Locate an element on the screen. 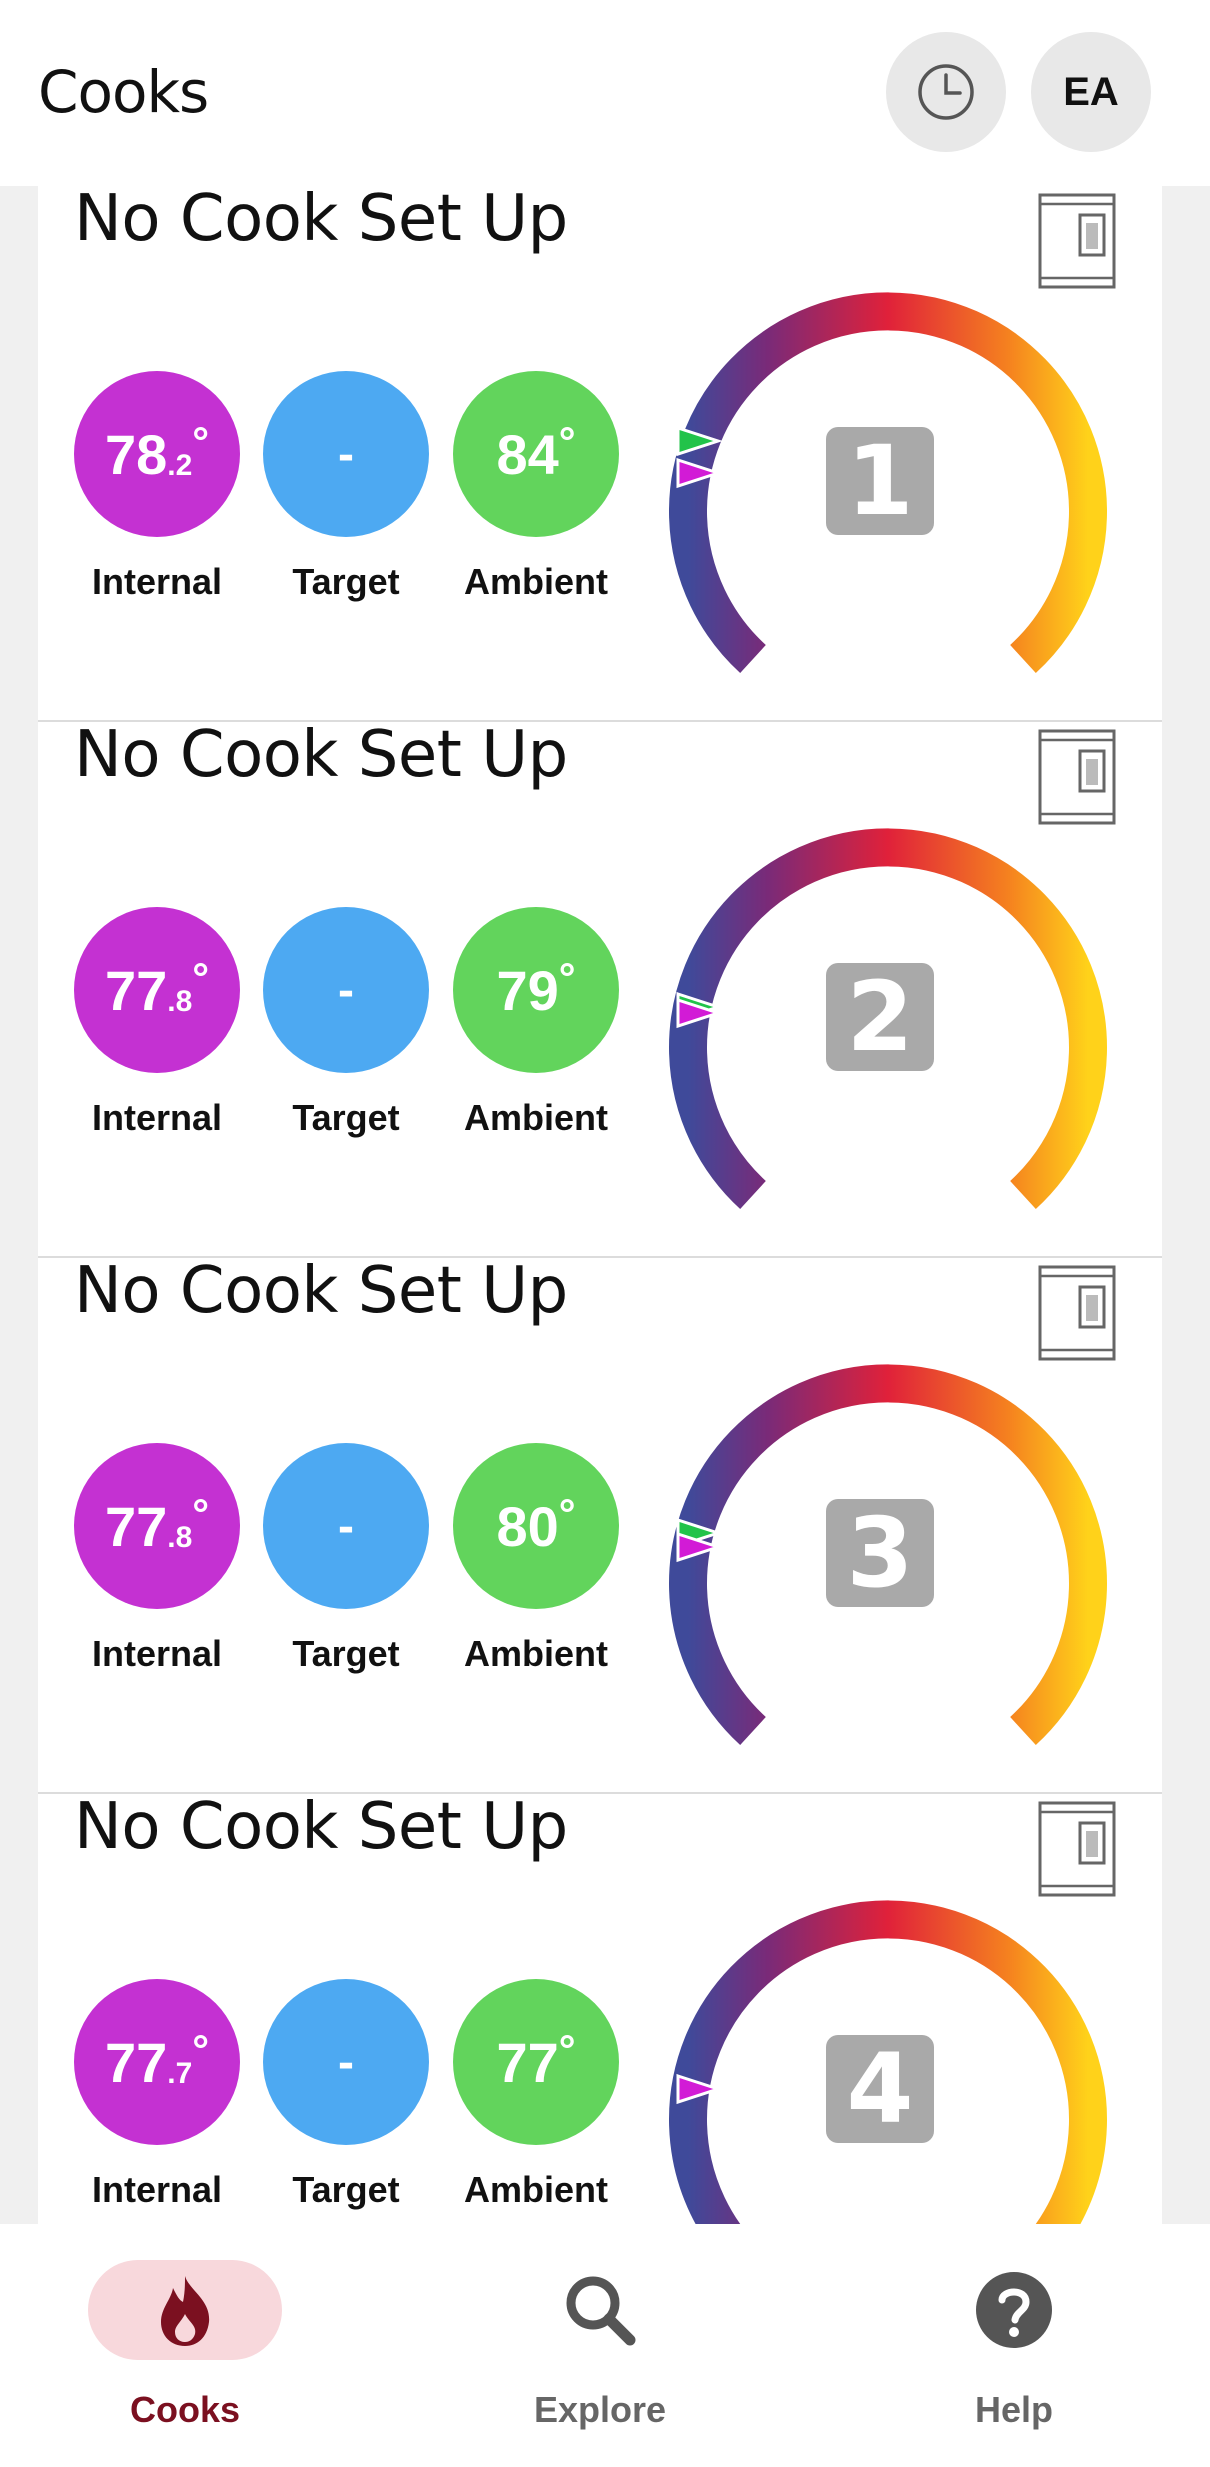 The width and height of the screenshot is (1210, 2467). nav-explore: Explore is located at coordinates (600, 2345).